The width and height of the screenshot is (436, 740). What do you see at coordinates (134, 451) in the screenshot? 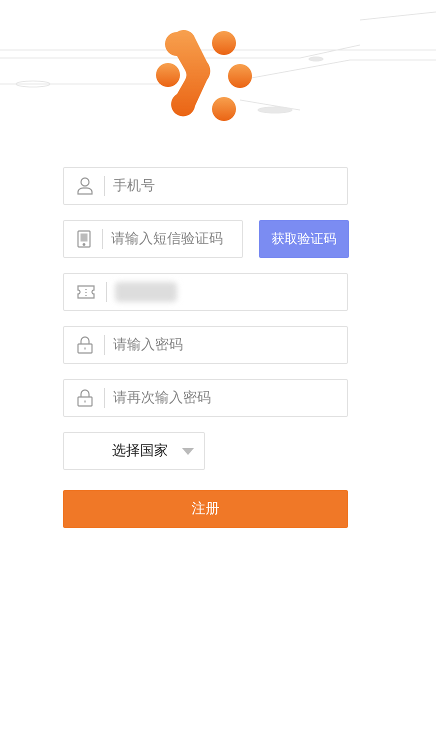
I see `country-select: 选择国家` at bounding box center [134, 451].